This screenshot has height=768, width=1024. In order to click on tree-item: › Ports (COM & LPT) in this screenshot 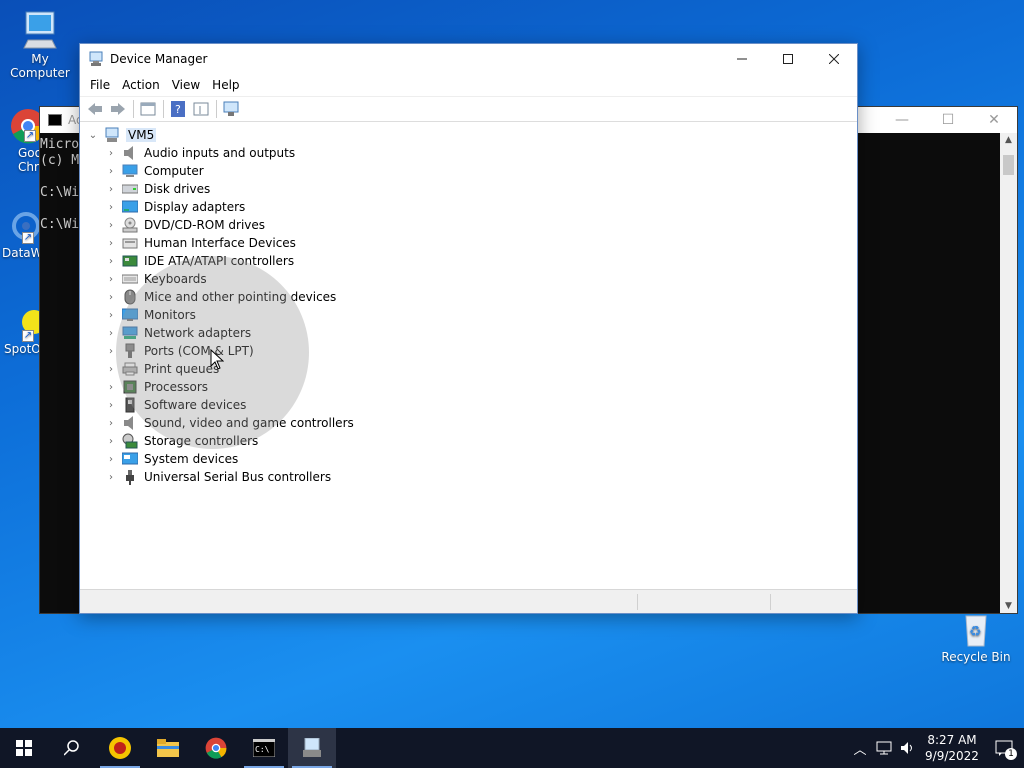, I will do `click(179, 351)`.